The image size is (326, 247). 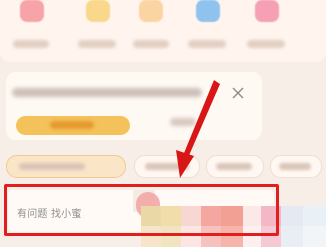 I want to click on suggestion-chips, so click(x=163, y=167).